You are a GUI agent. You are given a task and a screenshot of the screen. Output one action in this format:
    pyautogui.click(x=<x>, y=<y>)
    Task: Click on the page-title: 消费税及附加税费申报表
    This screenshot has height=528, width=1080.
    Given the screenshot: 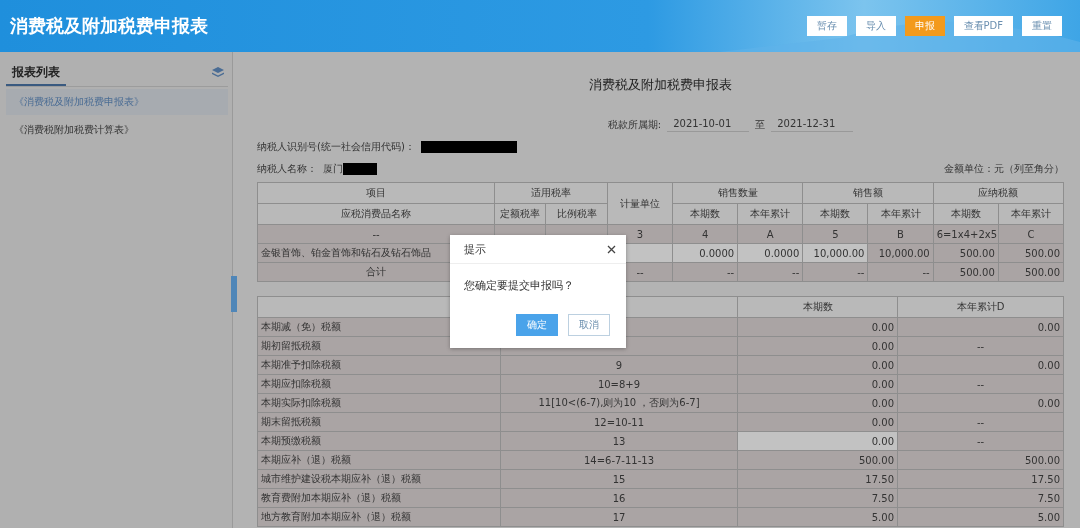 What is the action you would take?
    pyautogui.click(x=109, y=26)
    